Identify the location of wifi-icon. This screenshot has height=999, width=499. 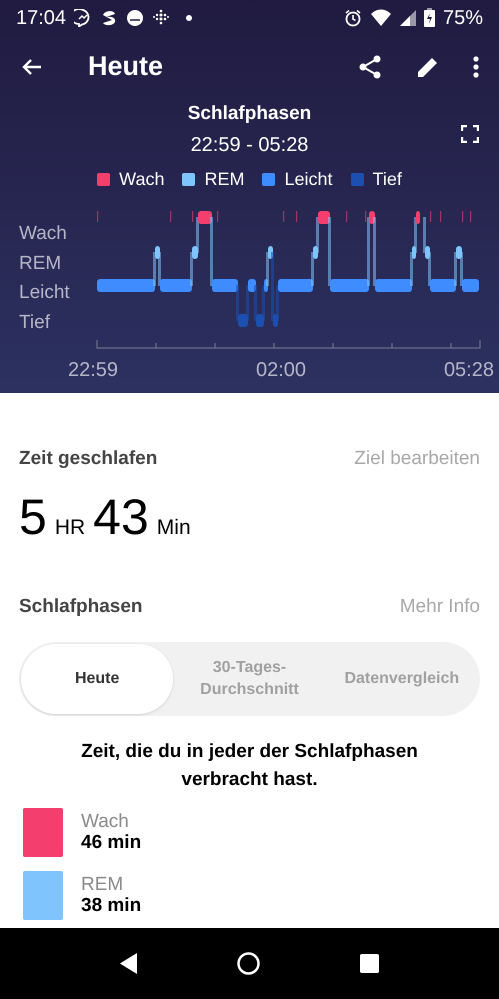
(381, 17).